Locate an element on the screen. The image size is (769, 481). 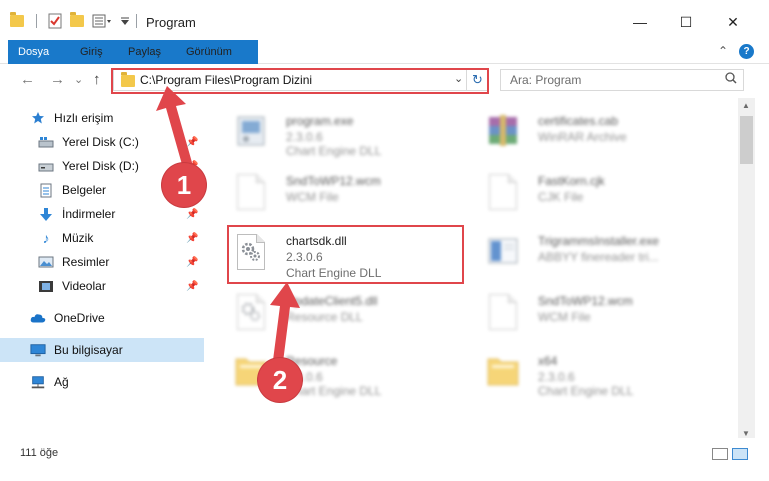
step-1-badge: 1 is located at coordinates (184, 185).